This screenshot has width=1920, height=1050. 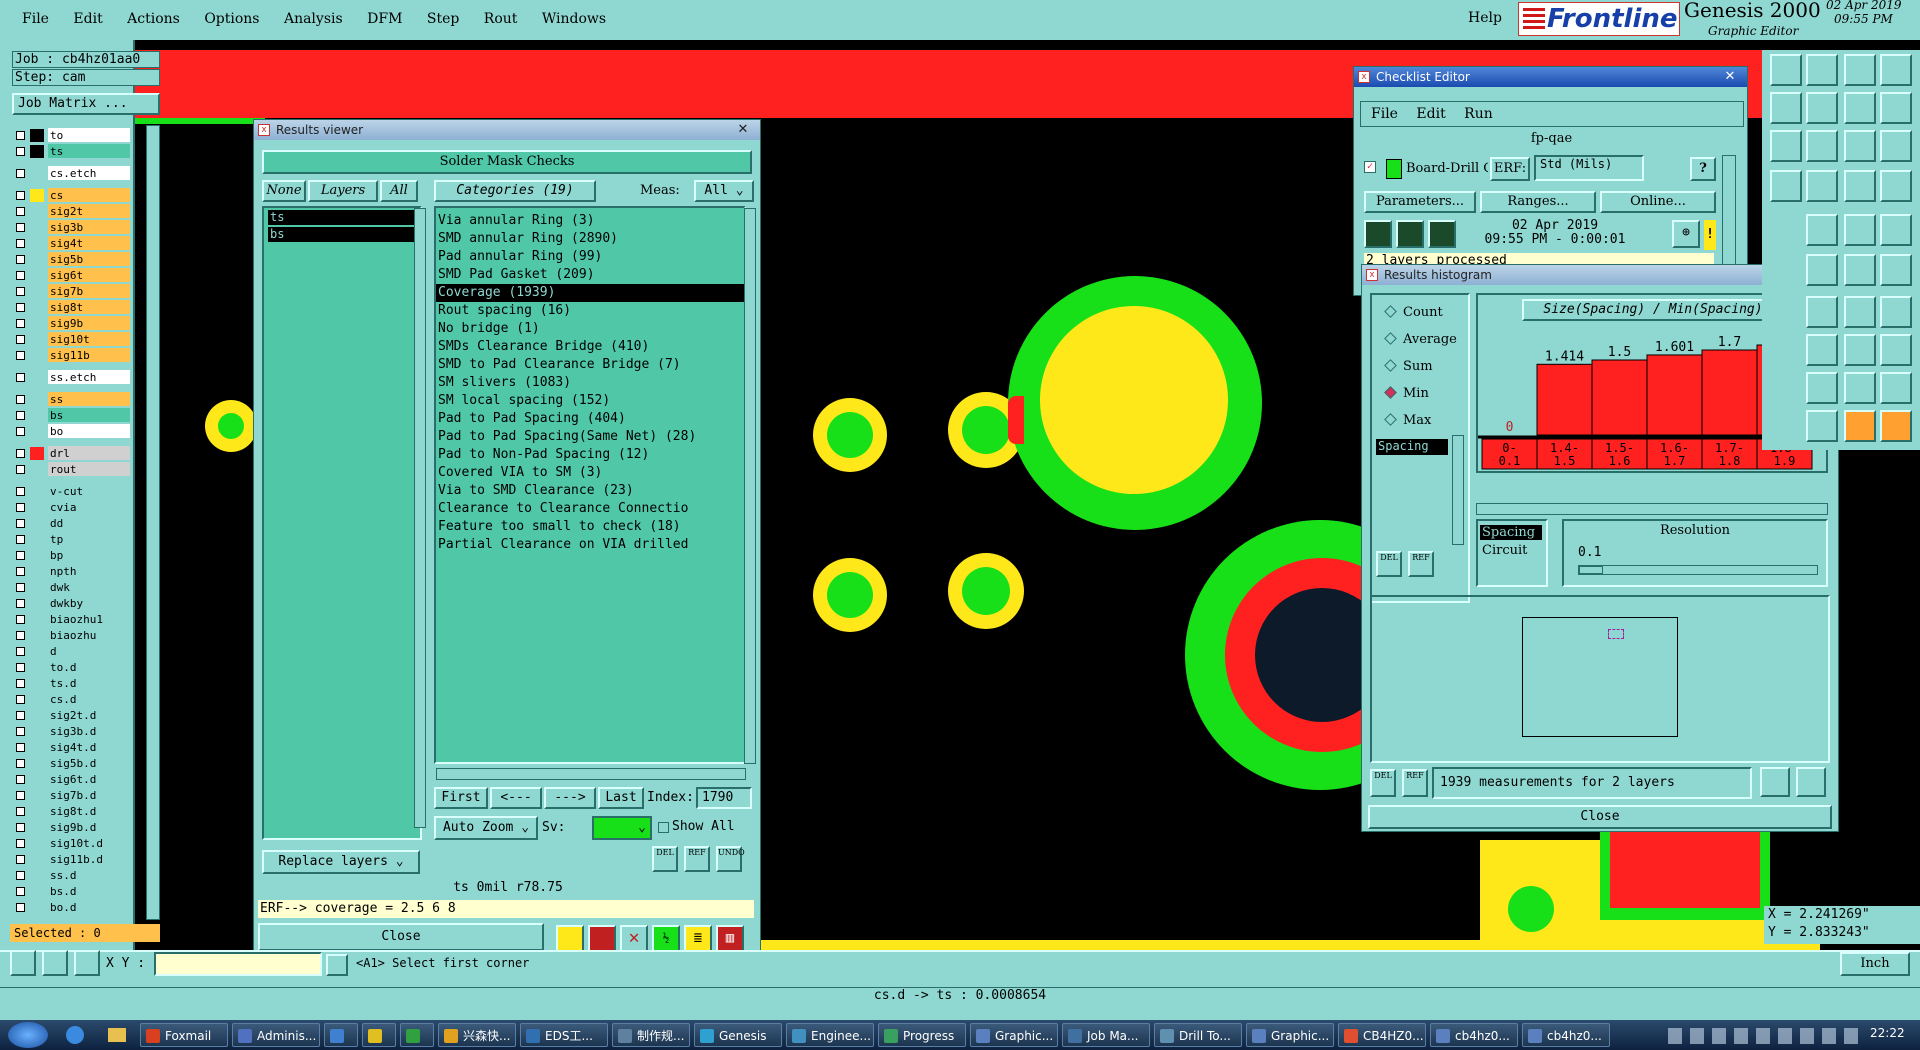 What do you see at coordinates (35, 19) in the screenshot?
I see `menu-file: File` at bounding box center [35, 19].